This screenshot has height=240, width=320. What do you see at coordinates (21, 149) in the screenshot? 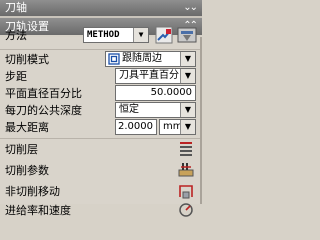
I see `cut-levels-label: 切削层` at bounding box center [21, 149].